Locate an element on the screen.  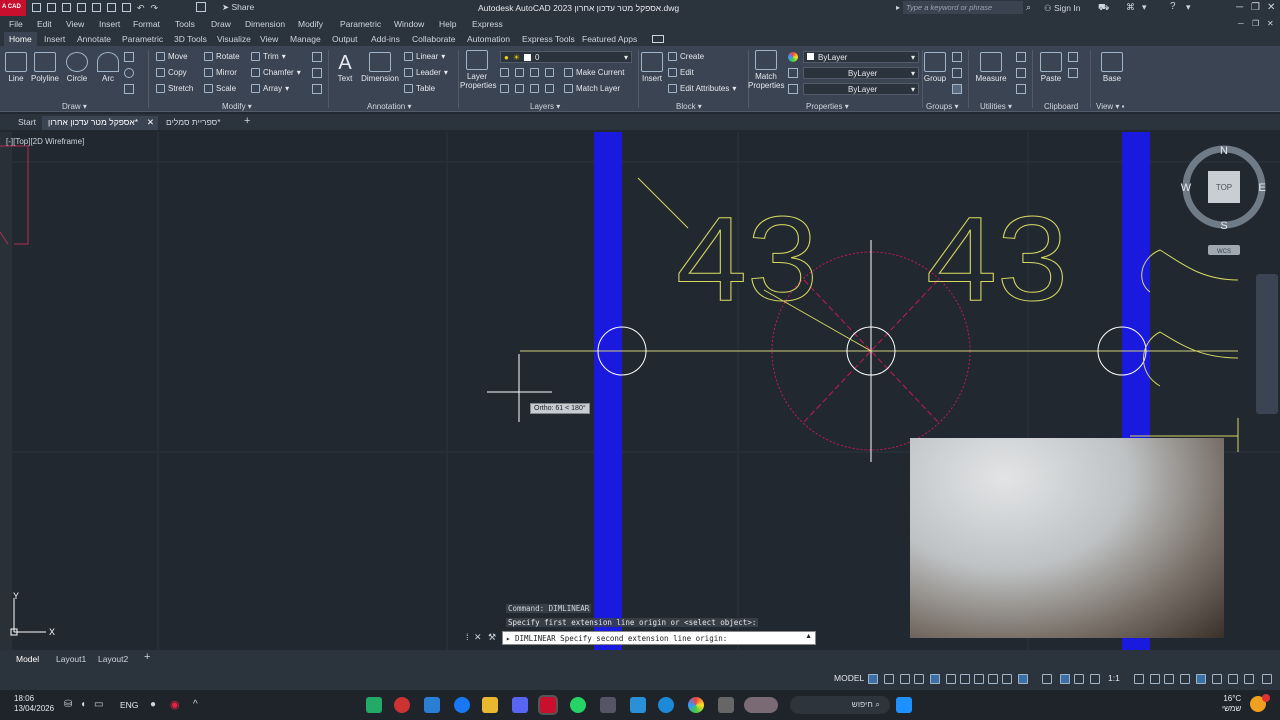
discord-icon is located at coordinates (520, 705).